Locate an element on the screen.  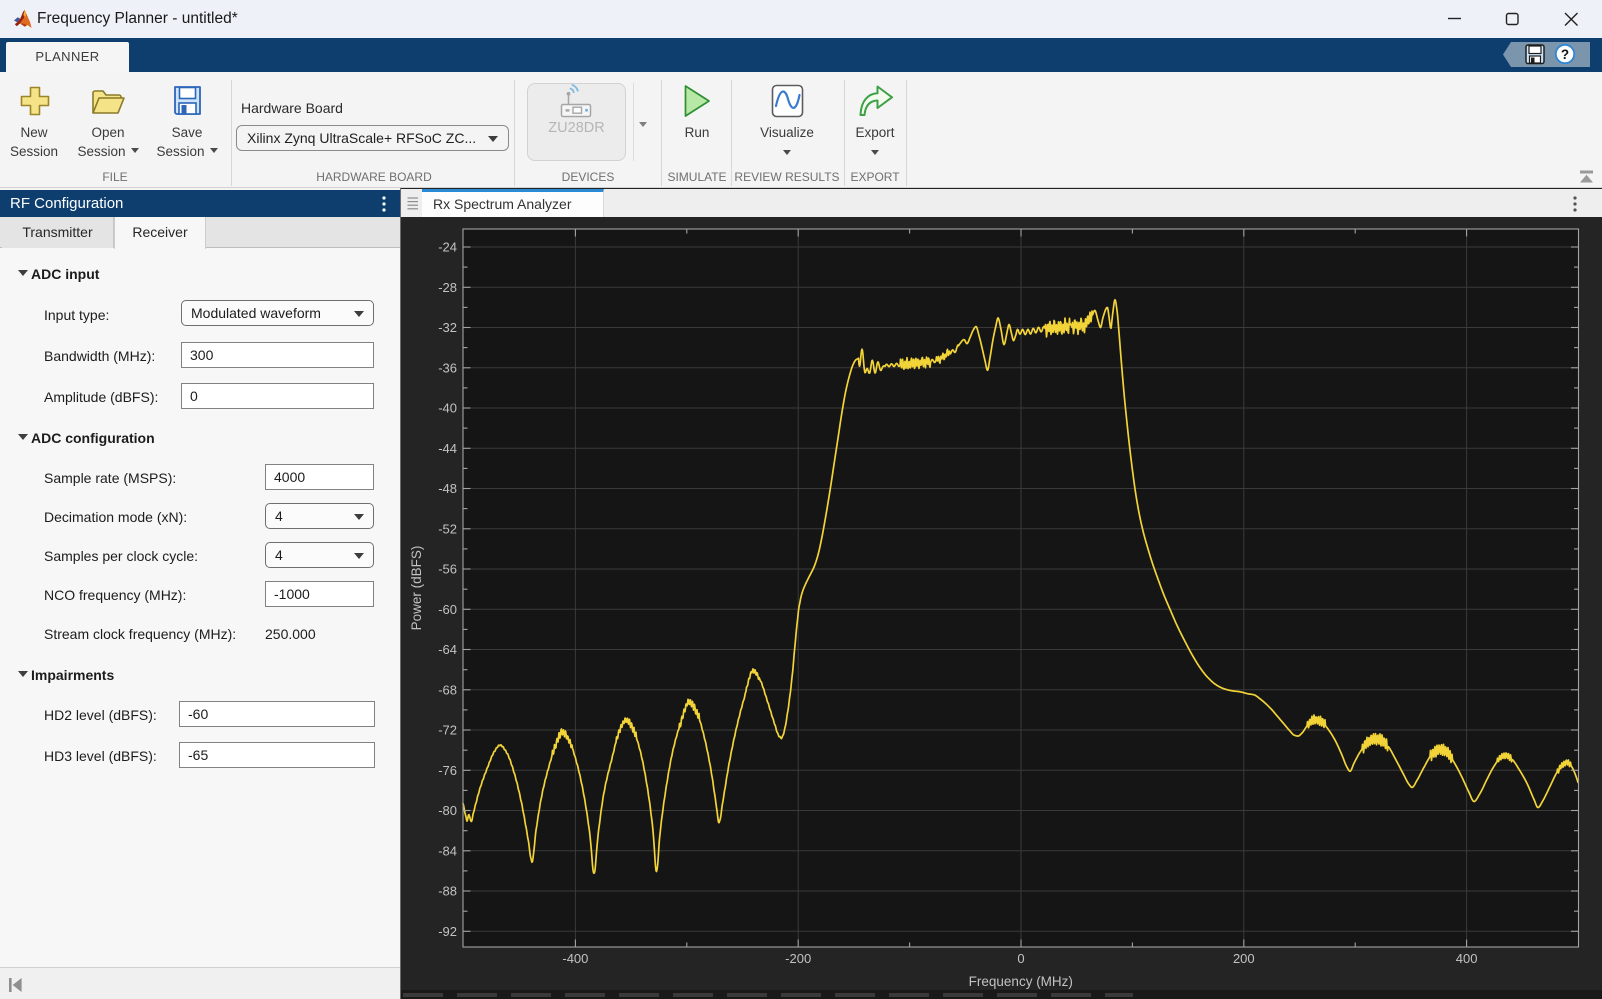
svg-text: 200 is located at coordinates (1244, 958).